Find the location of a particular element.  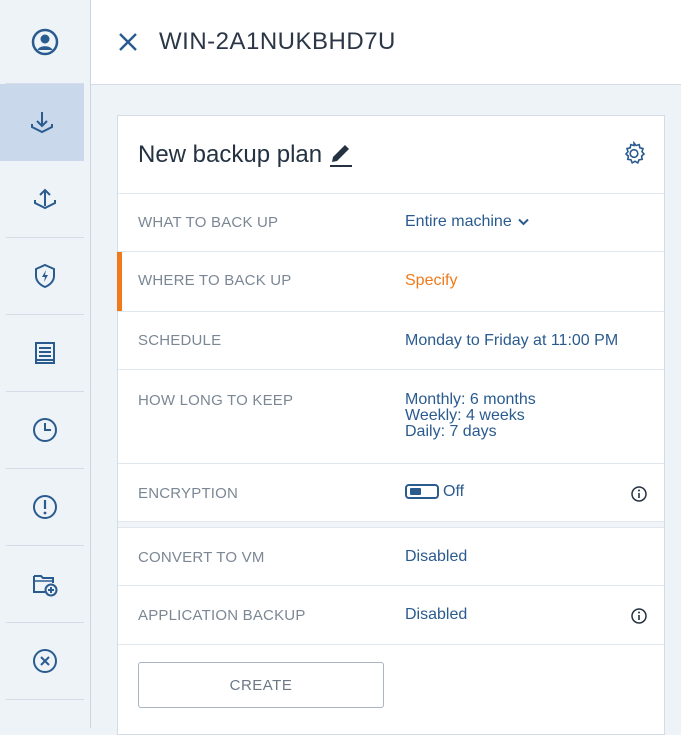

row-where-to-back-up: WHERE TO BACK UP Specify is located at coordinates (390, 282).